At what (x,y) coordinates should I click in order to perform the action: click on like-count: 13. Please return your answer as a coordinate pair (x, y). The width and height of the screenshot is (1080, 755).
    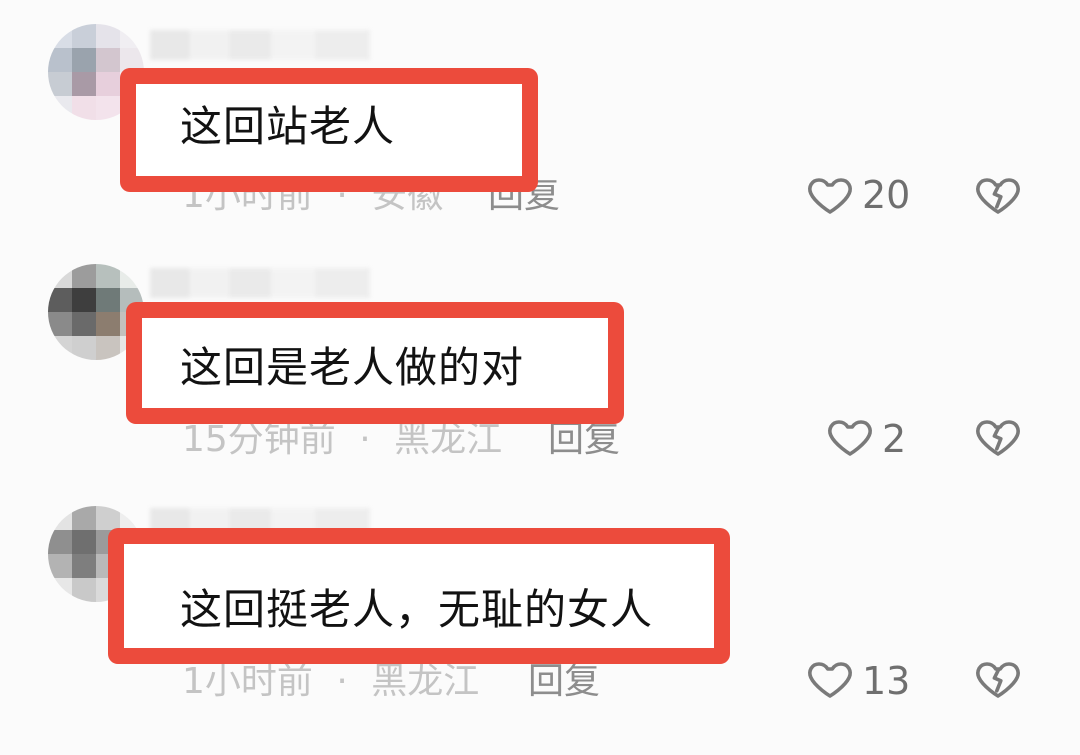
    Looking at the image, I should click on (886, 681).